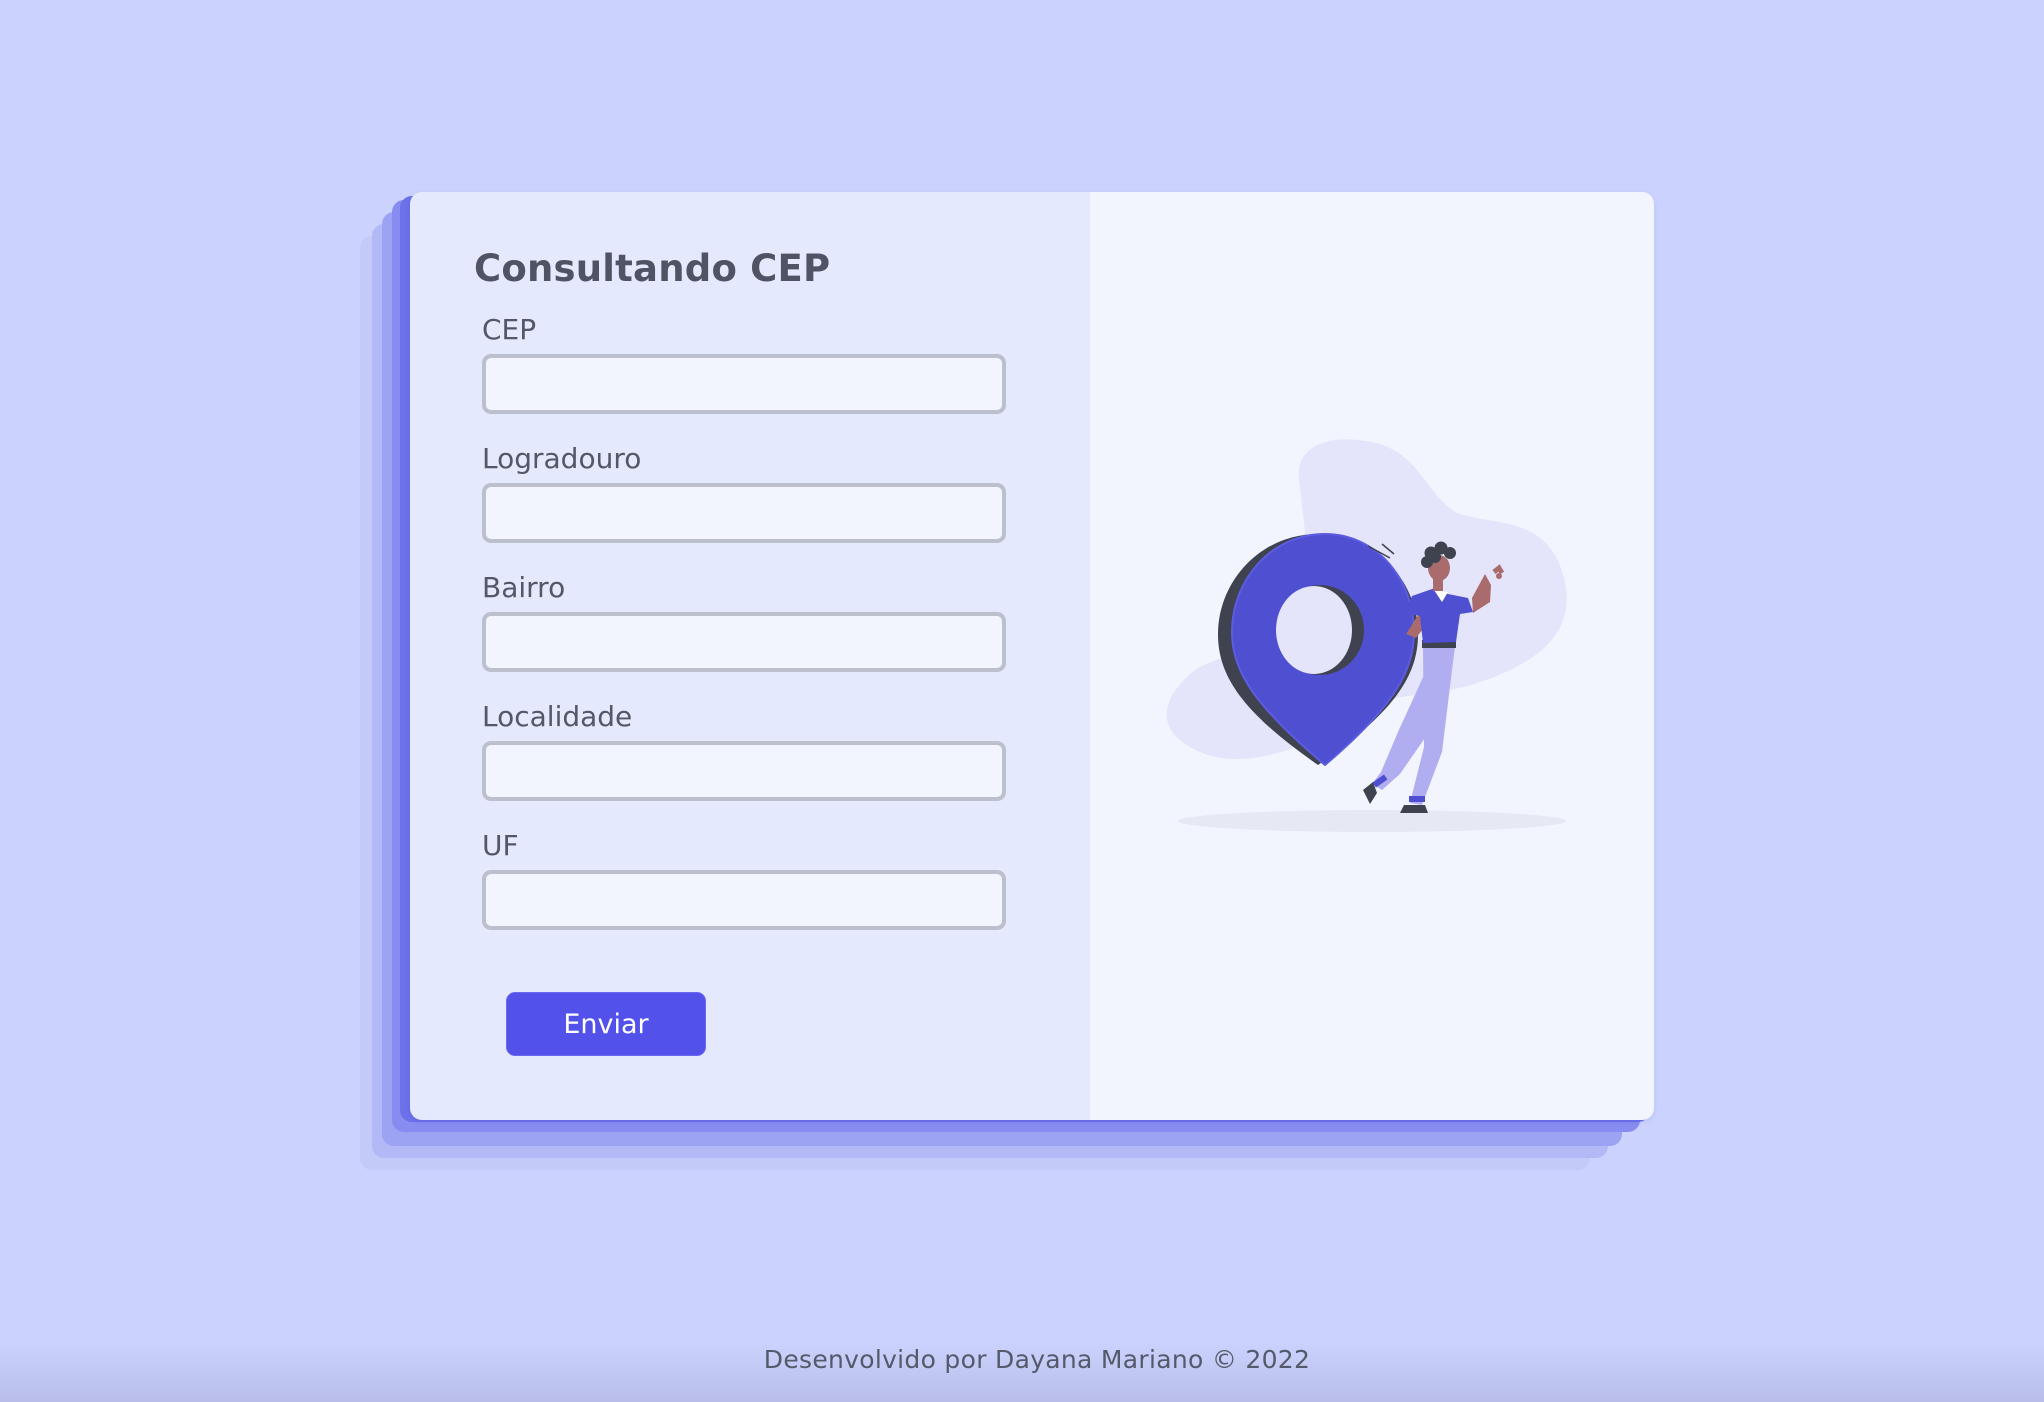 The image size is (2044, 1402). What do you see at coordinates (1366, 635) in the screenshot?
I see `location-illustration` at bounding box center [1366, 635].